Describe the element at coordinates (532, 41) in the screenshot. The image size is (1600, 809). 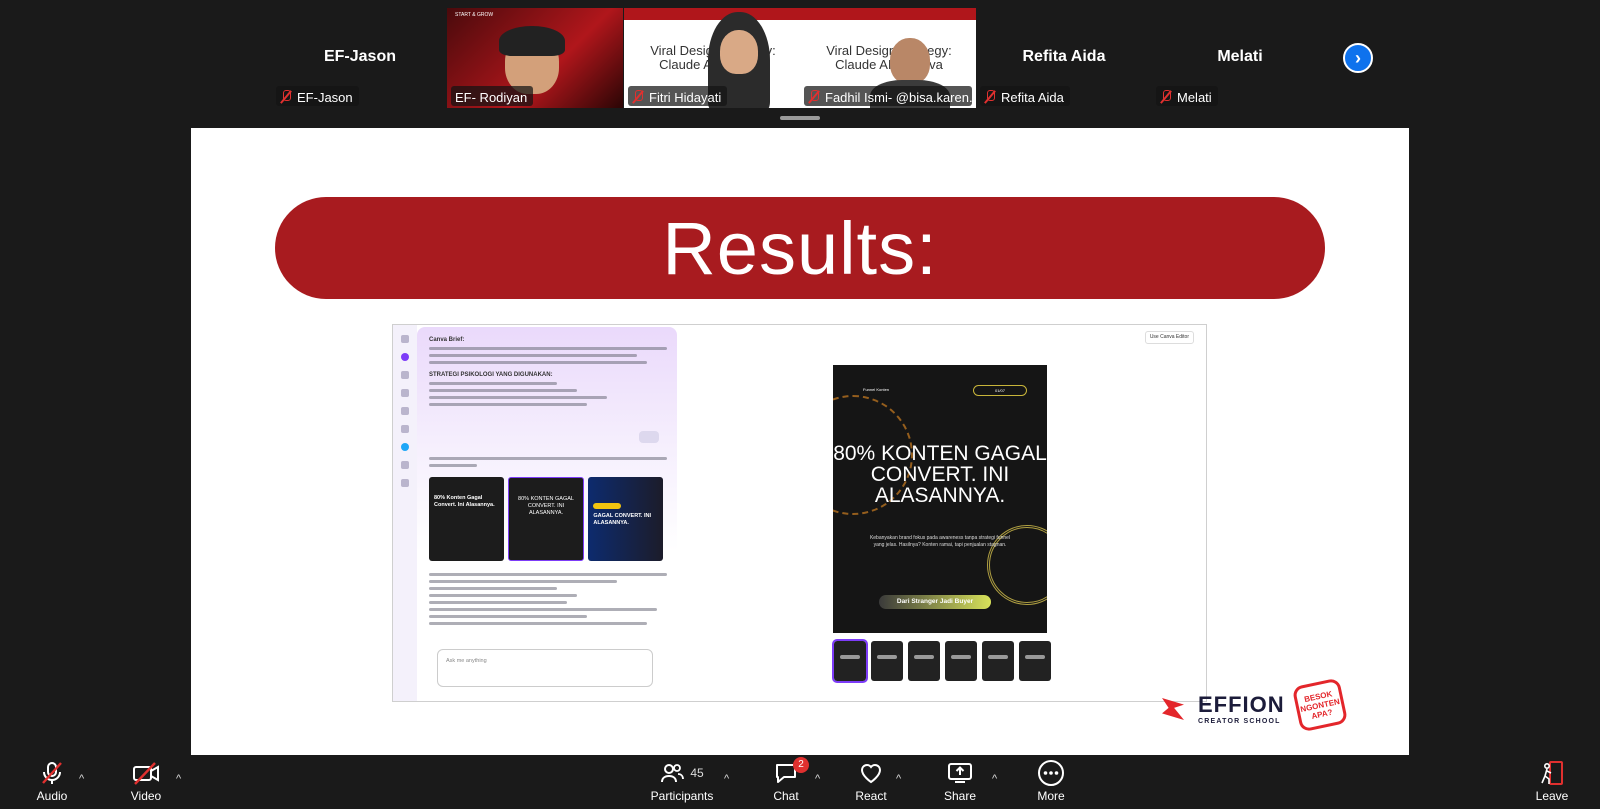
I see `participant-video-hair` at that location.